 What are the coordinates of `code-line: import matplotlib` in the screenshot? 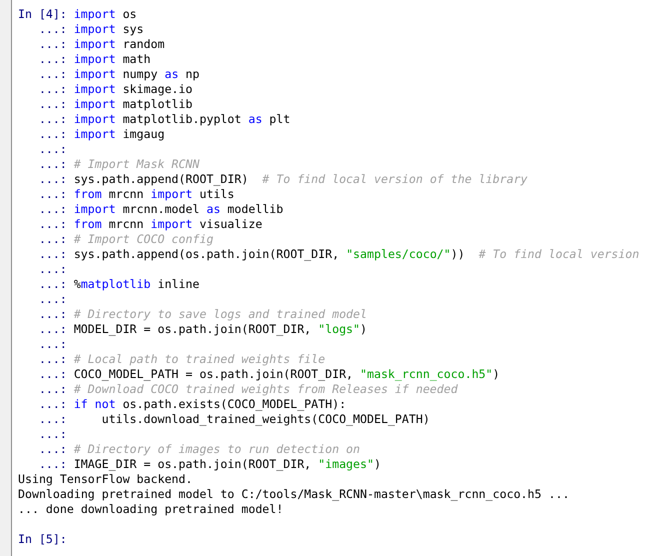 It's located at (133, 104).